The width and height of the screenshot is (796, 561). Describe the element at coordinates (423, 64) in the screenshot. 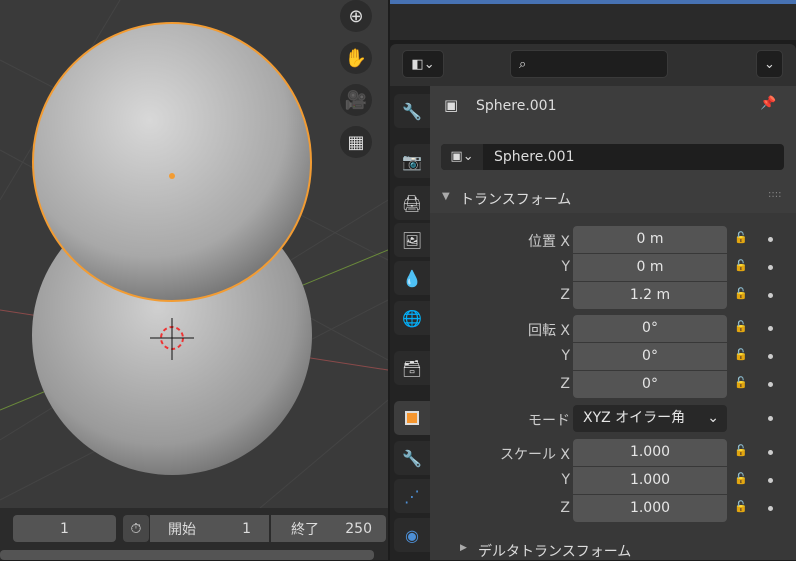

I see `editor-type-button: ◧⌄` at that location.